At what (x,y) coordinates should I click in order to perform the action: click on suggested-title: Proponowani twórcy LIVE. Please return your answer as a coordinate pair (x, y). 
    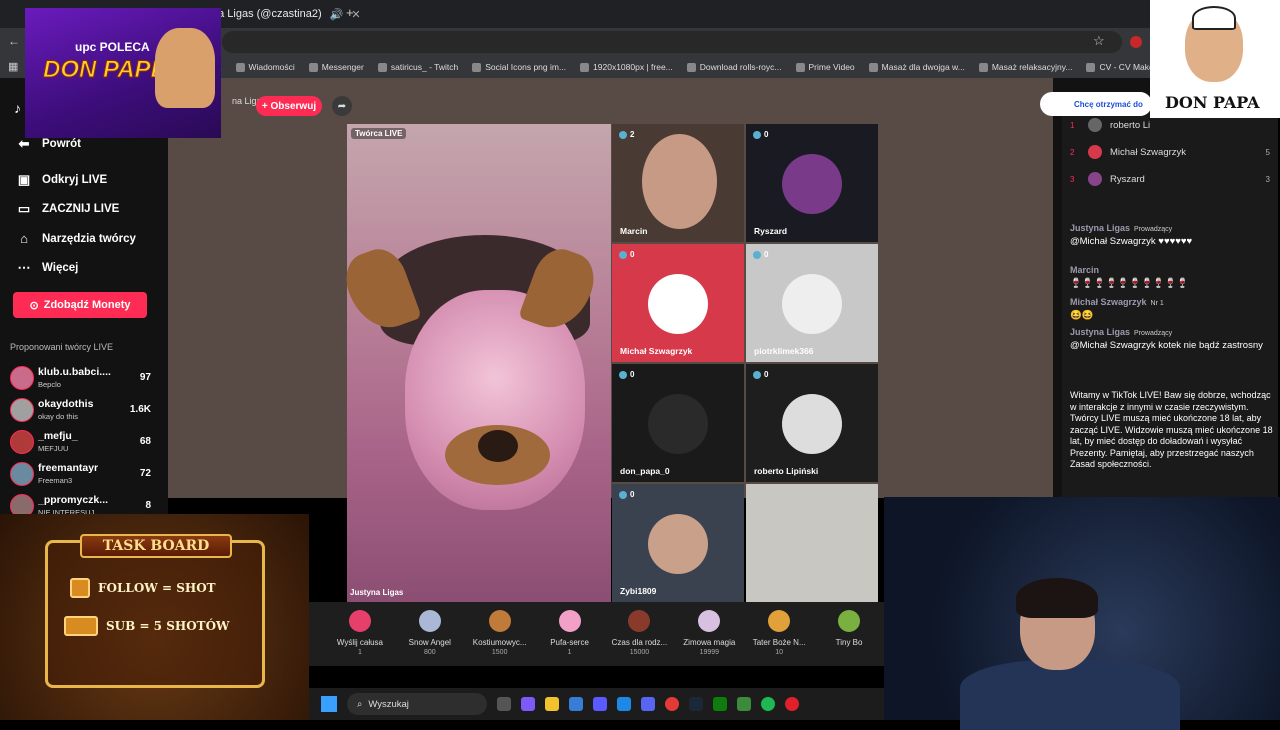
    Looking at the image, I should click on (62, 347).